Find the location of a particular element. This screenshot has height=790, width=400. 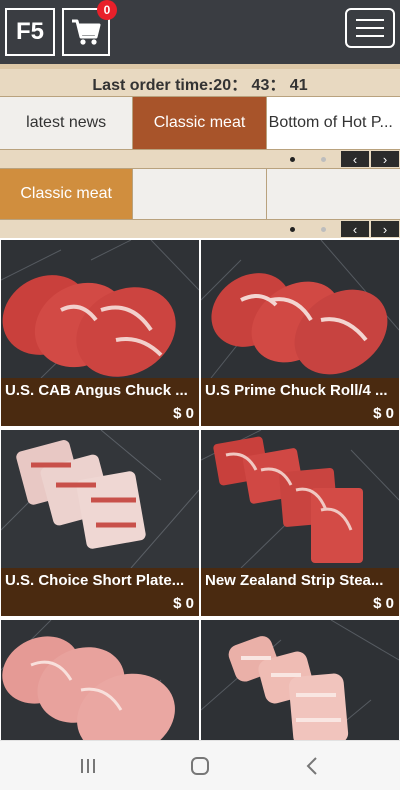

subcategory-pager: ‹ › is located at coordinates (200, 229).